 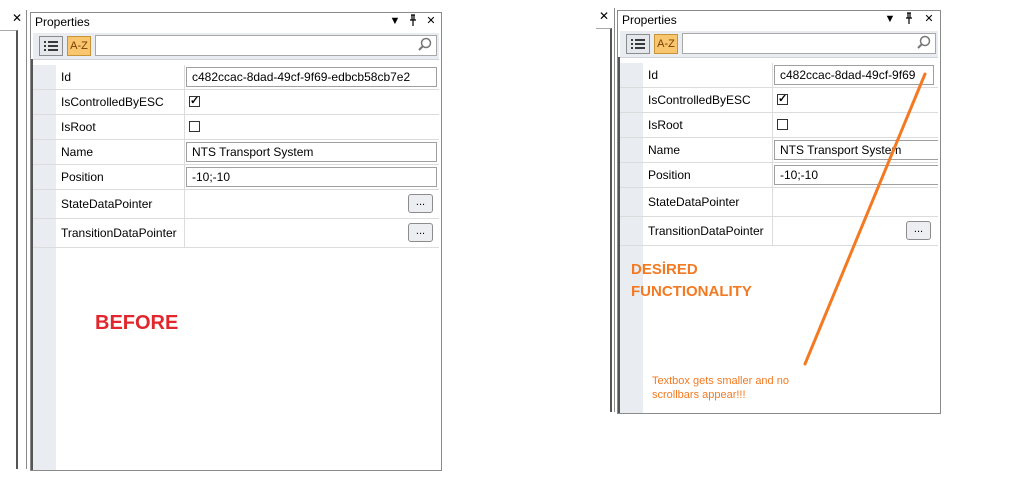 I want to click on id-textbox: c482ccac-8dad-49cf-9f69, so click(x=854, y=75).